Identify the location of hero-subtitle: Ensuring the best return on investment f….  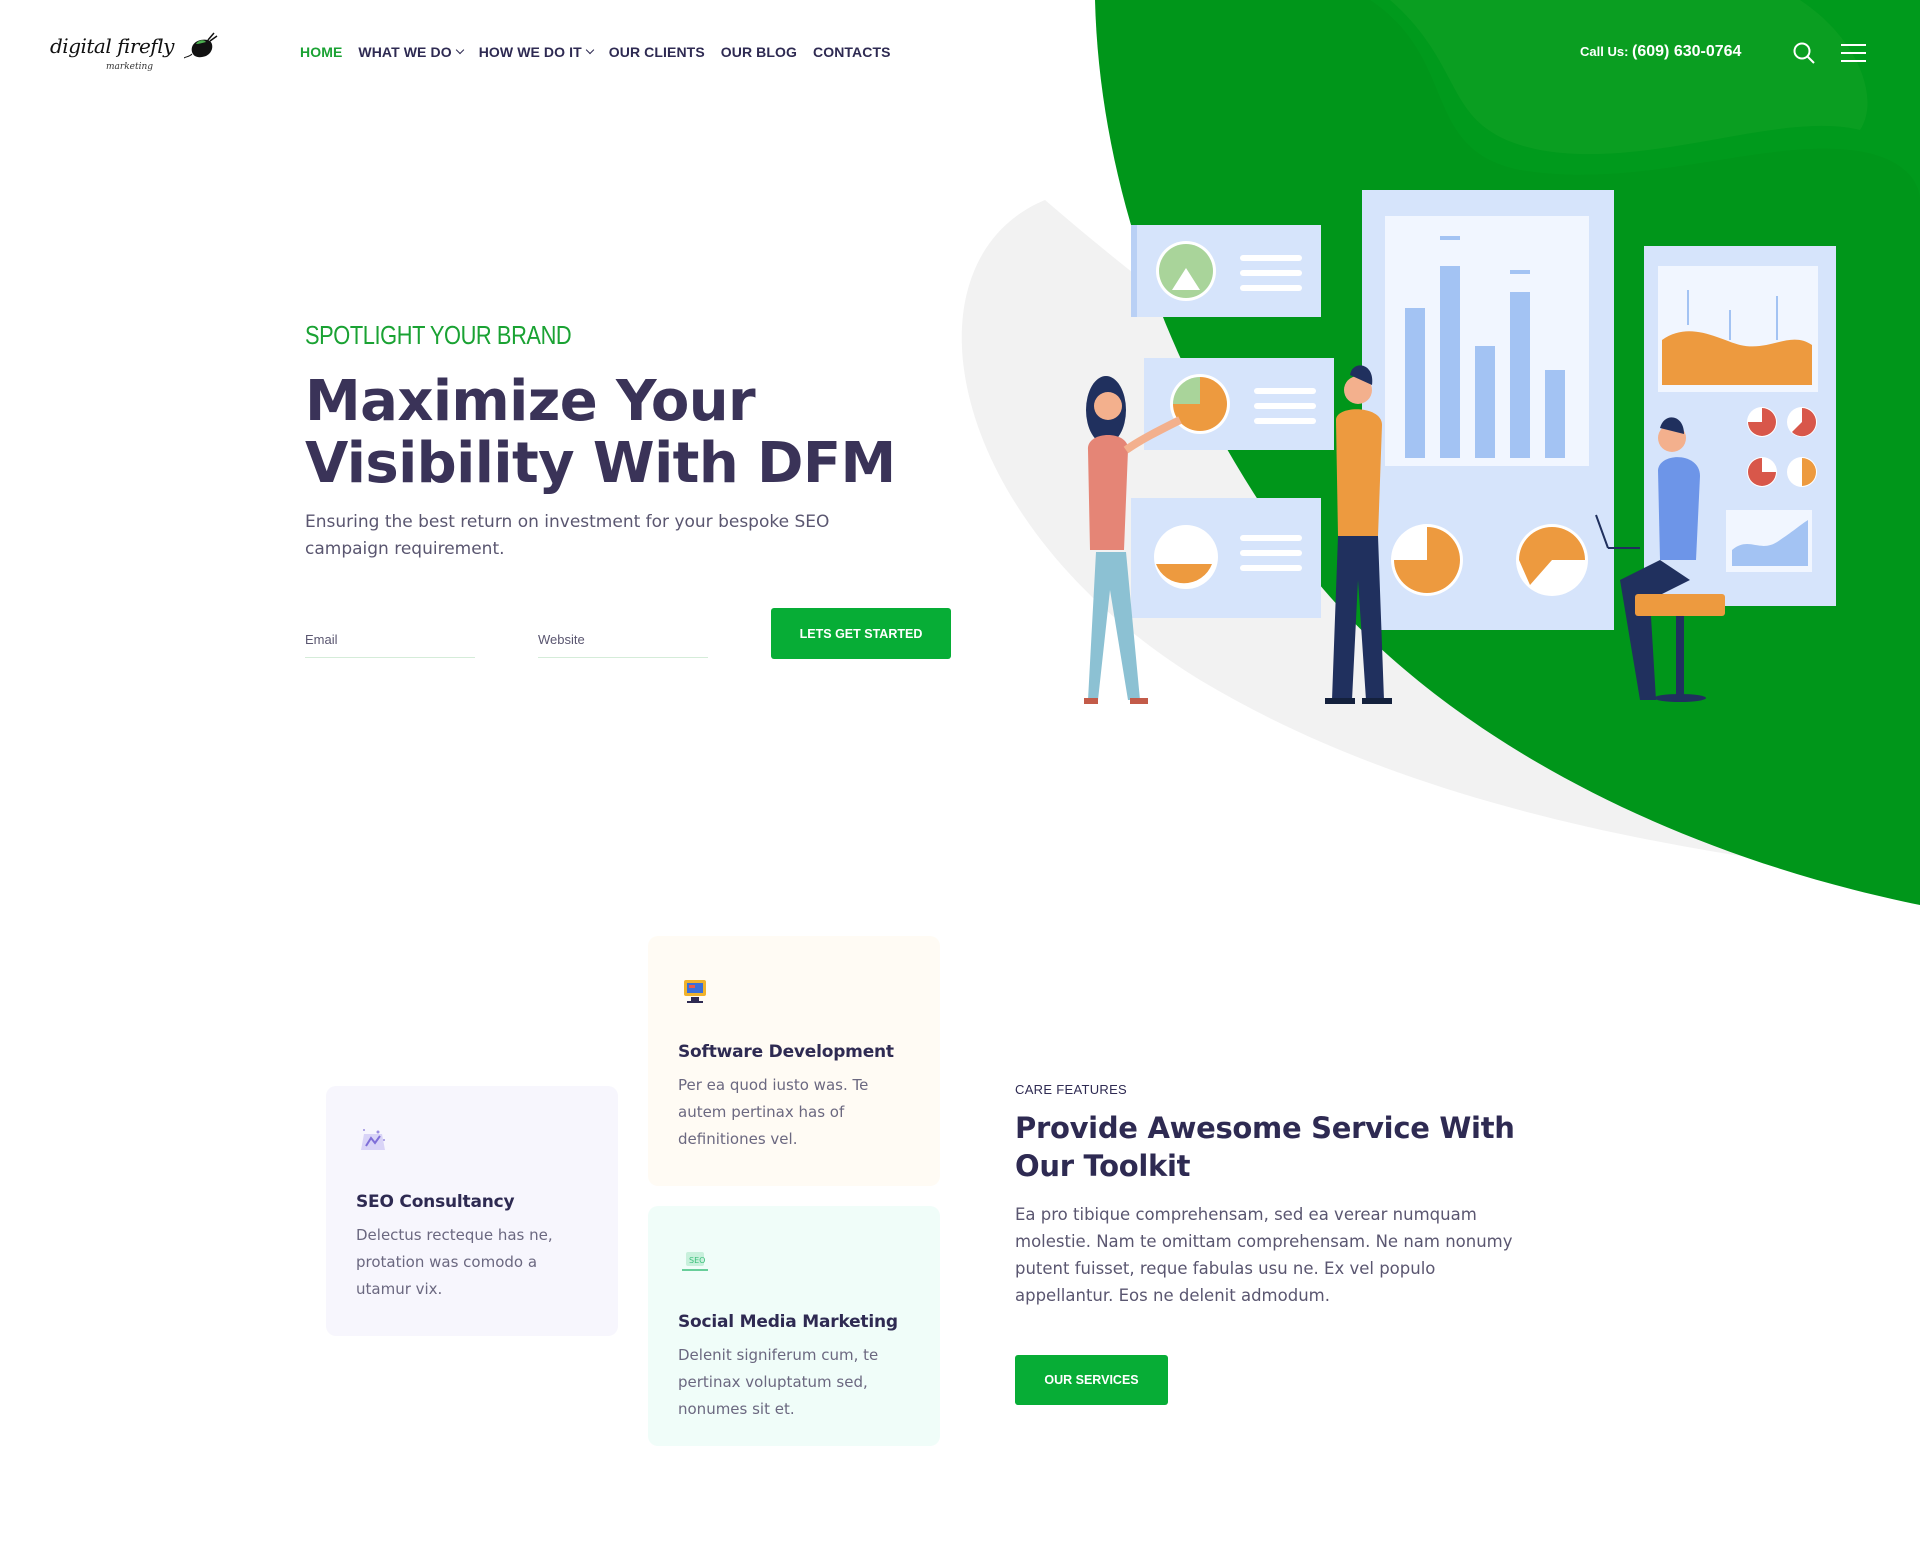
(567, 535).